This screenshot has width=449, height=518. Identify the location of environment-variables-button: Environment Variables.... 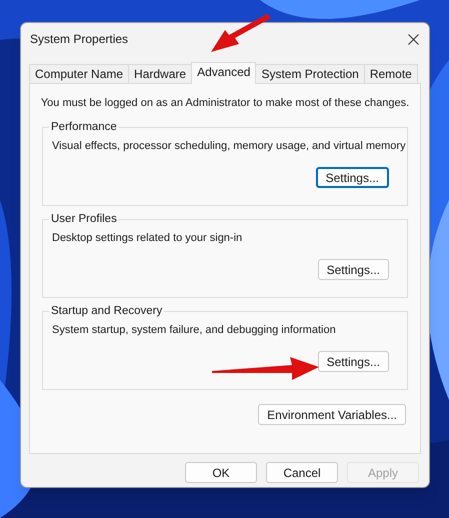
(332, 414).